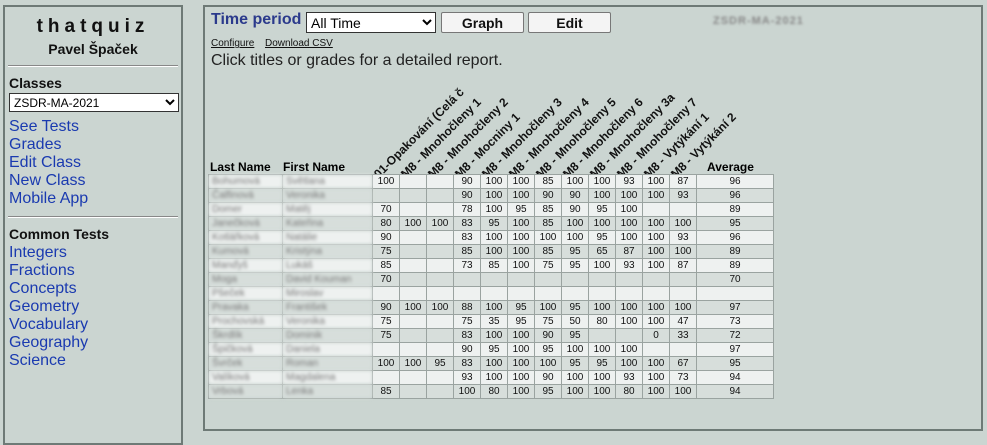  I want to click on grade-cell: 73, so click(467, 265).